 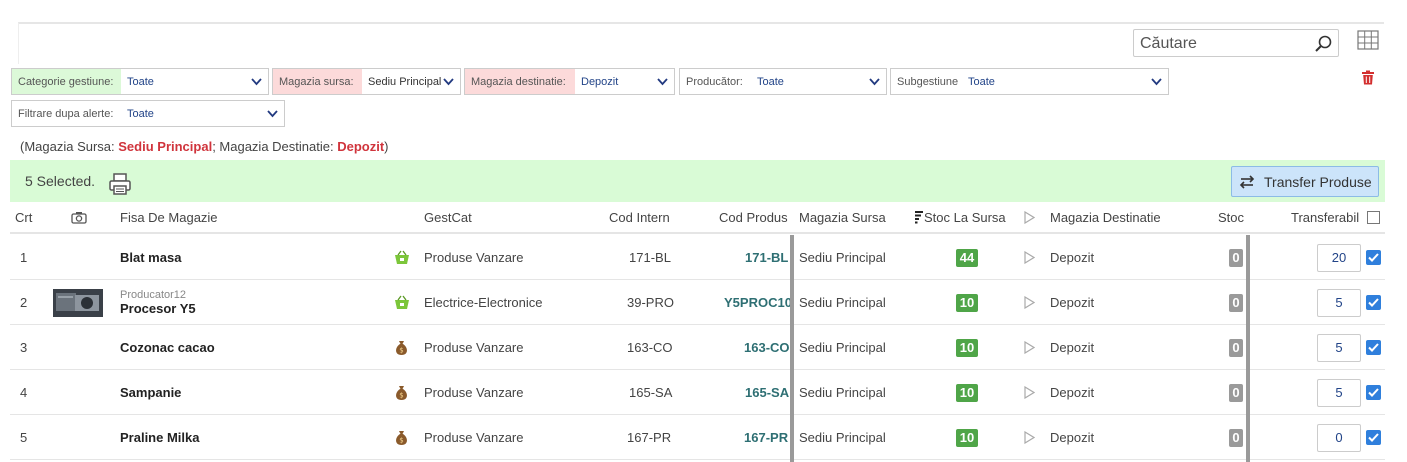 What do you see at coordinates (842, 217) in the screenshot?
I see `col-magazia-sursa: Magazia Sursa` at bounding box center [842, 217].